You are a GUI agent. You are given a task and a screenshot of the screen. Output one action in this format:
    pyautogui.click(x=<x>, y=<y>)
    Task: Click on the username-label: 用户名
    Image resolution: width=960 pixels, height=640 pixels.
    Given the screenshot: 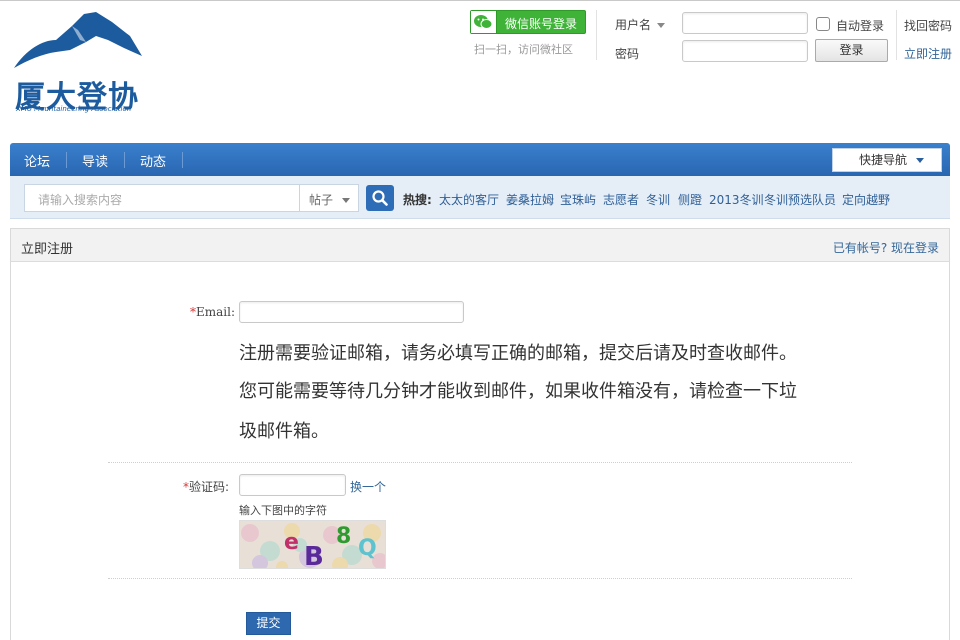 What is the action you would take?
    pyautogui.click(x=633, y=25)
    